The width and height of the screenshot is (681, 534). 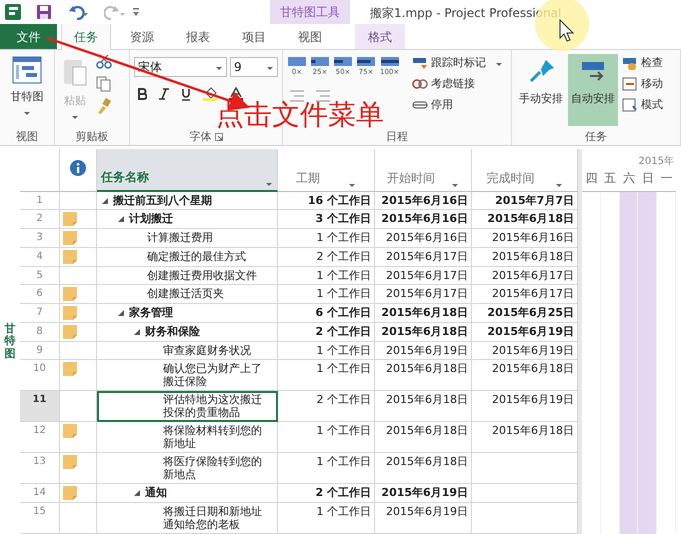 I want to click on save-icon, so click(x=44, y=12).